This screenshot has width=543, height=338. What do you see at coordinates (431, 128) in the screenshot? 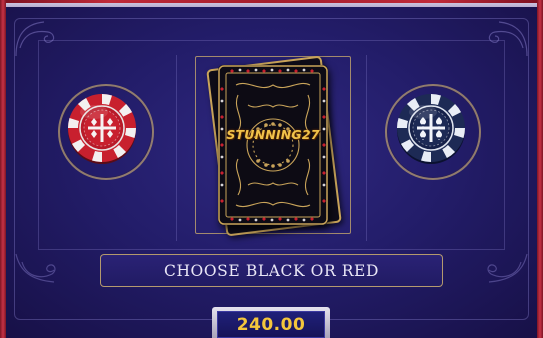
I see `black-chip-button` at bounding box center [431, 128].